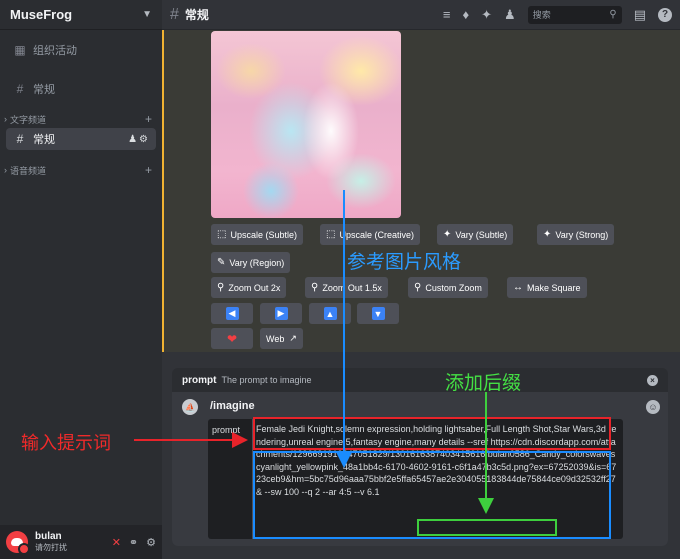  I want to click on discord-logo-icon, so click(17, 542).